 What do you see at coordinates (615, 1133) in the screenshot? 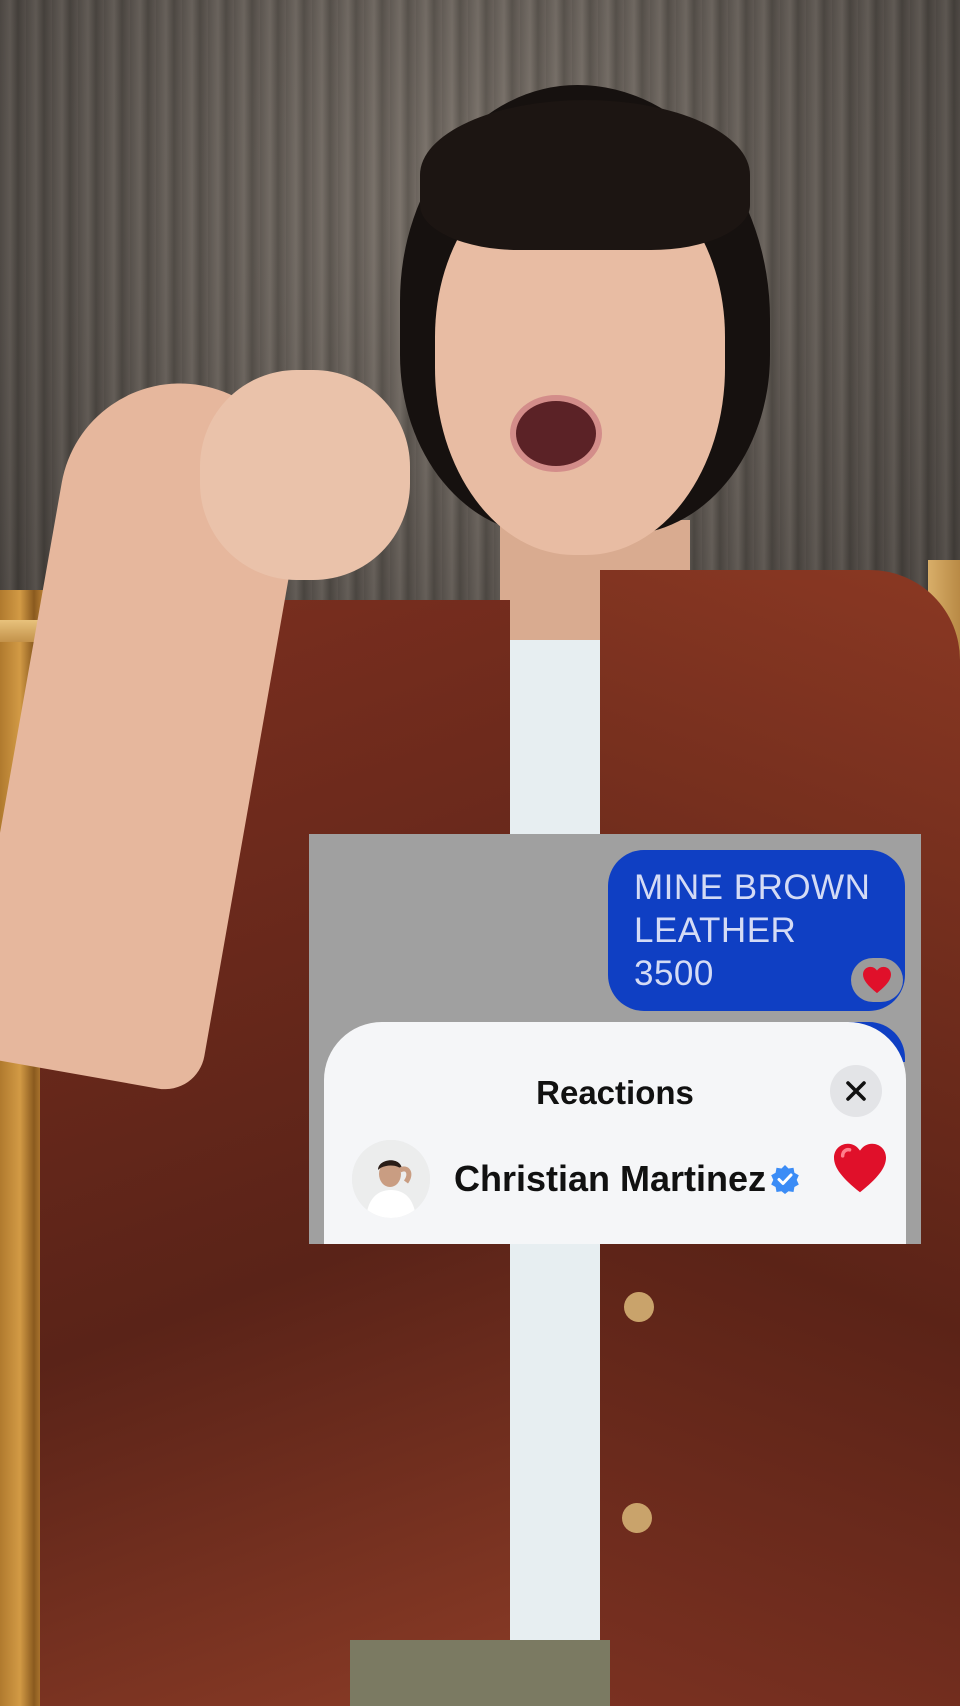
I see `reactions-sheet: Reactions Christian Martinez` at bounding box center [615, 1133].